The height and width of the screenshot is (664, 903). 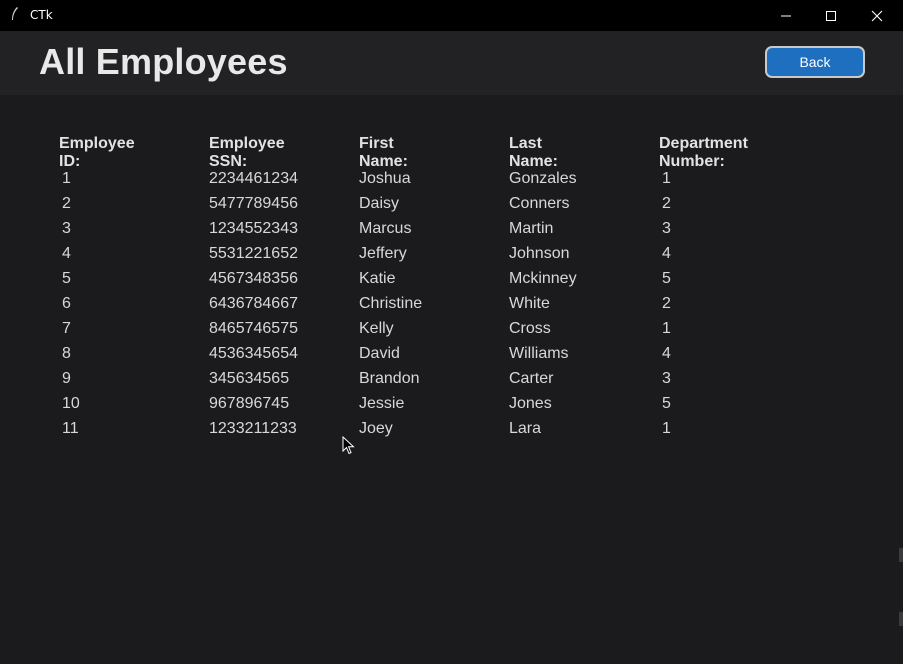 I want to click on minimize-icon, so click(x=786, y=15).